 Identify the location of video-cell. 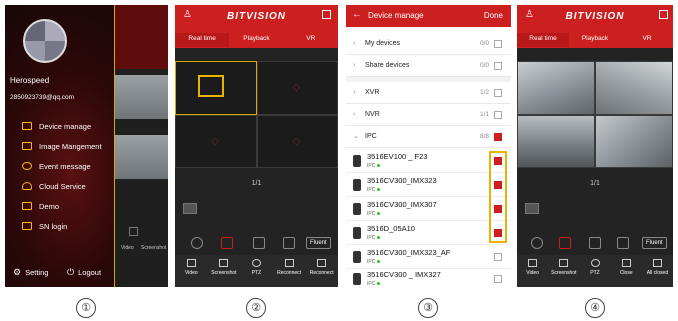
(216, 88).